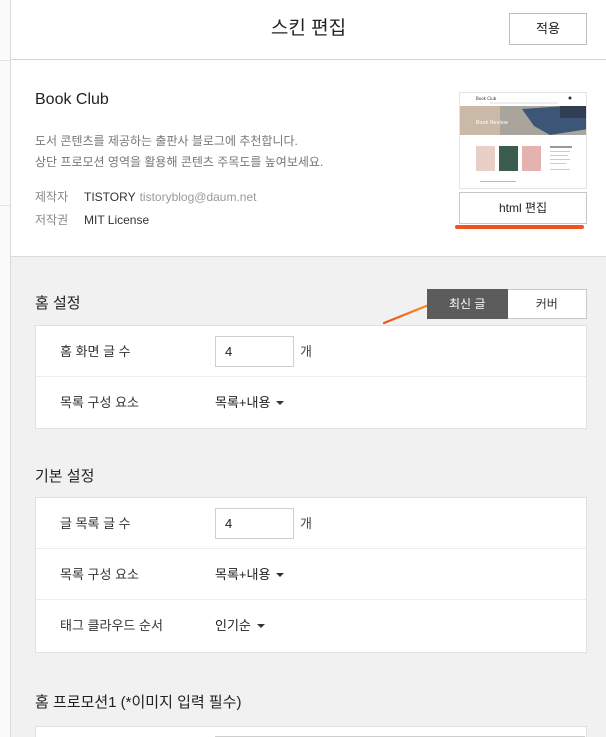 The width and height of the screenshot is (606, 737). I want to click on license-value: MIT License, so click(117, 220).